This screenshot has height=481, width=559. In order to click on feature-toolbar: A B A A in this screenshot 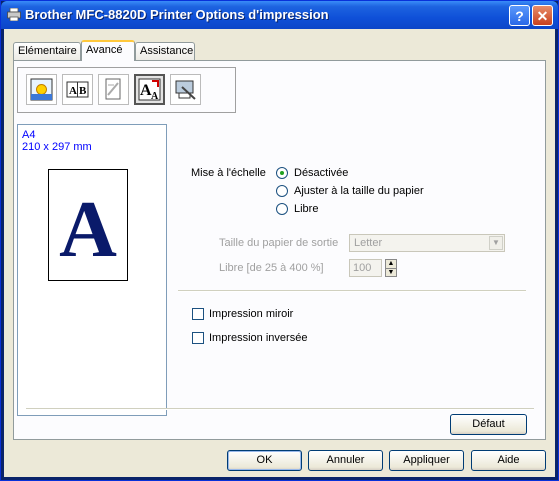, I will do `click(126, 90)`.